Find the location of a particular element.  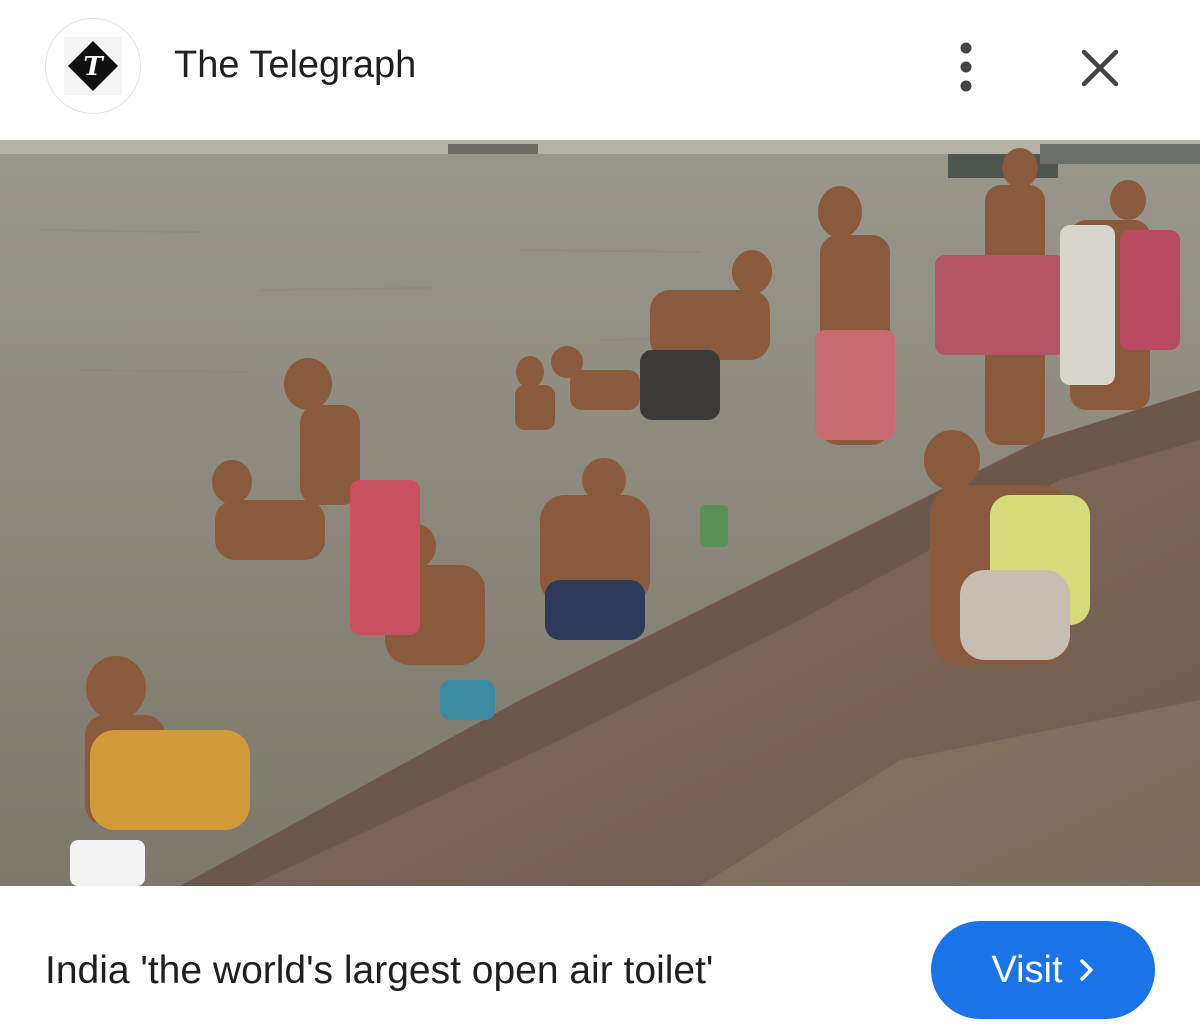

result-header: T The Telegraph is located at coordinates (600, 70).